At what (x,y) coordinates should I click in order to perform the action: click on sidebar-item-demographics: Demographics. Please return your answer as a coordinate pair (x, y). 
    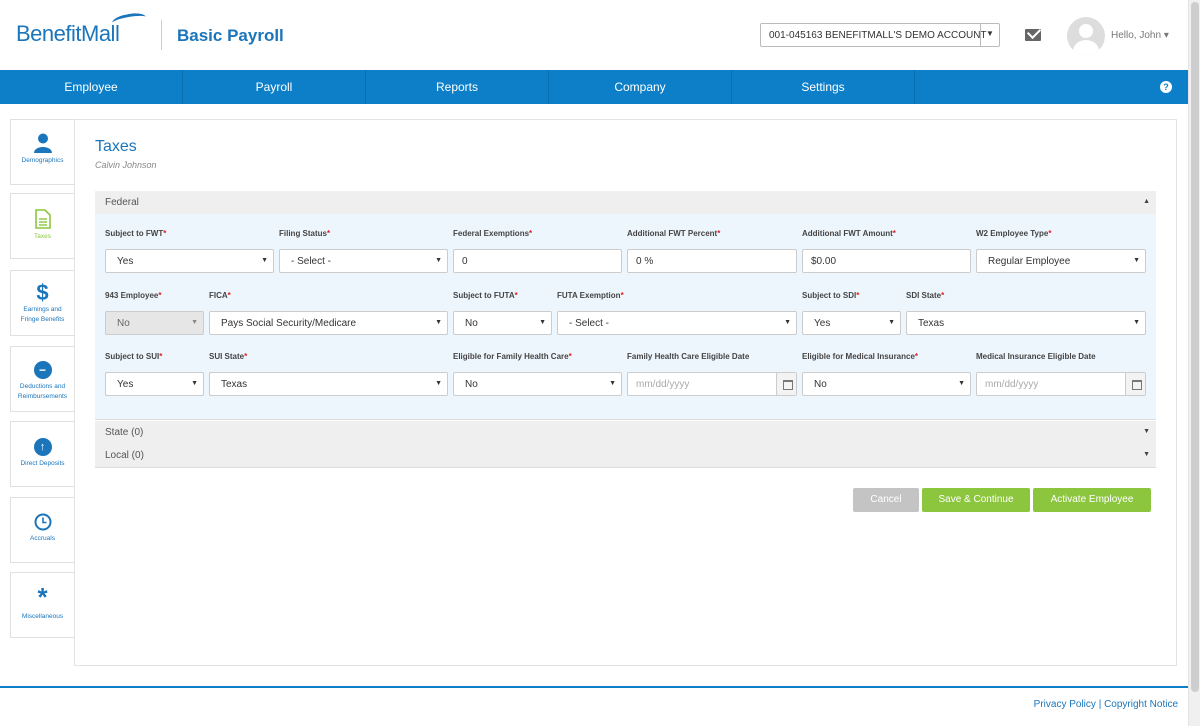
    Looking at the image, I should click on (42, 152).